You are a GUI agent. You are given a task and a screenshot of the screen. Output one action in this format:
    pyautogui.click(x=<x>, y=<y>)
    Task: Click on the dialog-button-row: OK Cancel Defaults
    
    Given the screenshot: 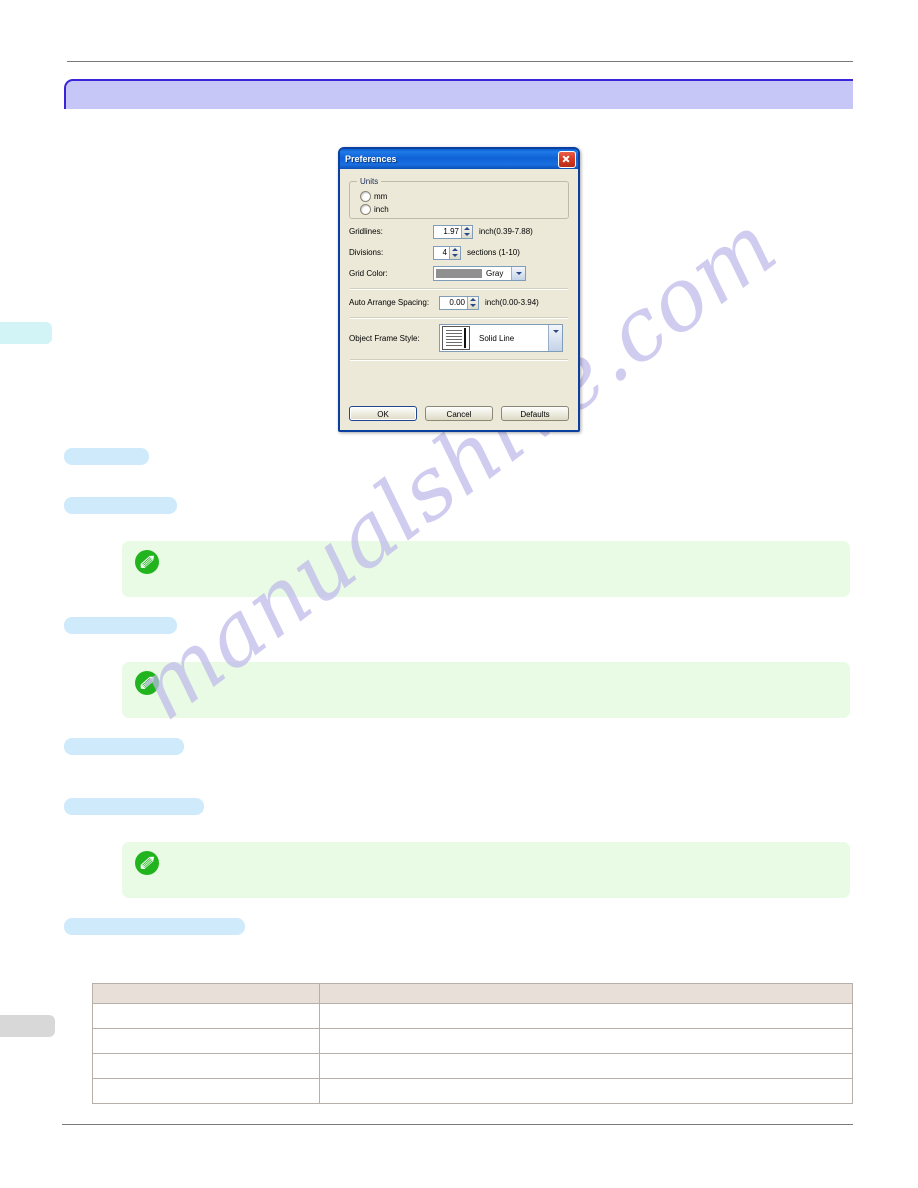 What is the action you would take?
    pyautogui.click(x=459, y=413)
    